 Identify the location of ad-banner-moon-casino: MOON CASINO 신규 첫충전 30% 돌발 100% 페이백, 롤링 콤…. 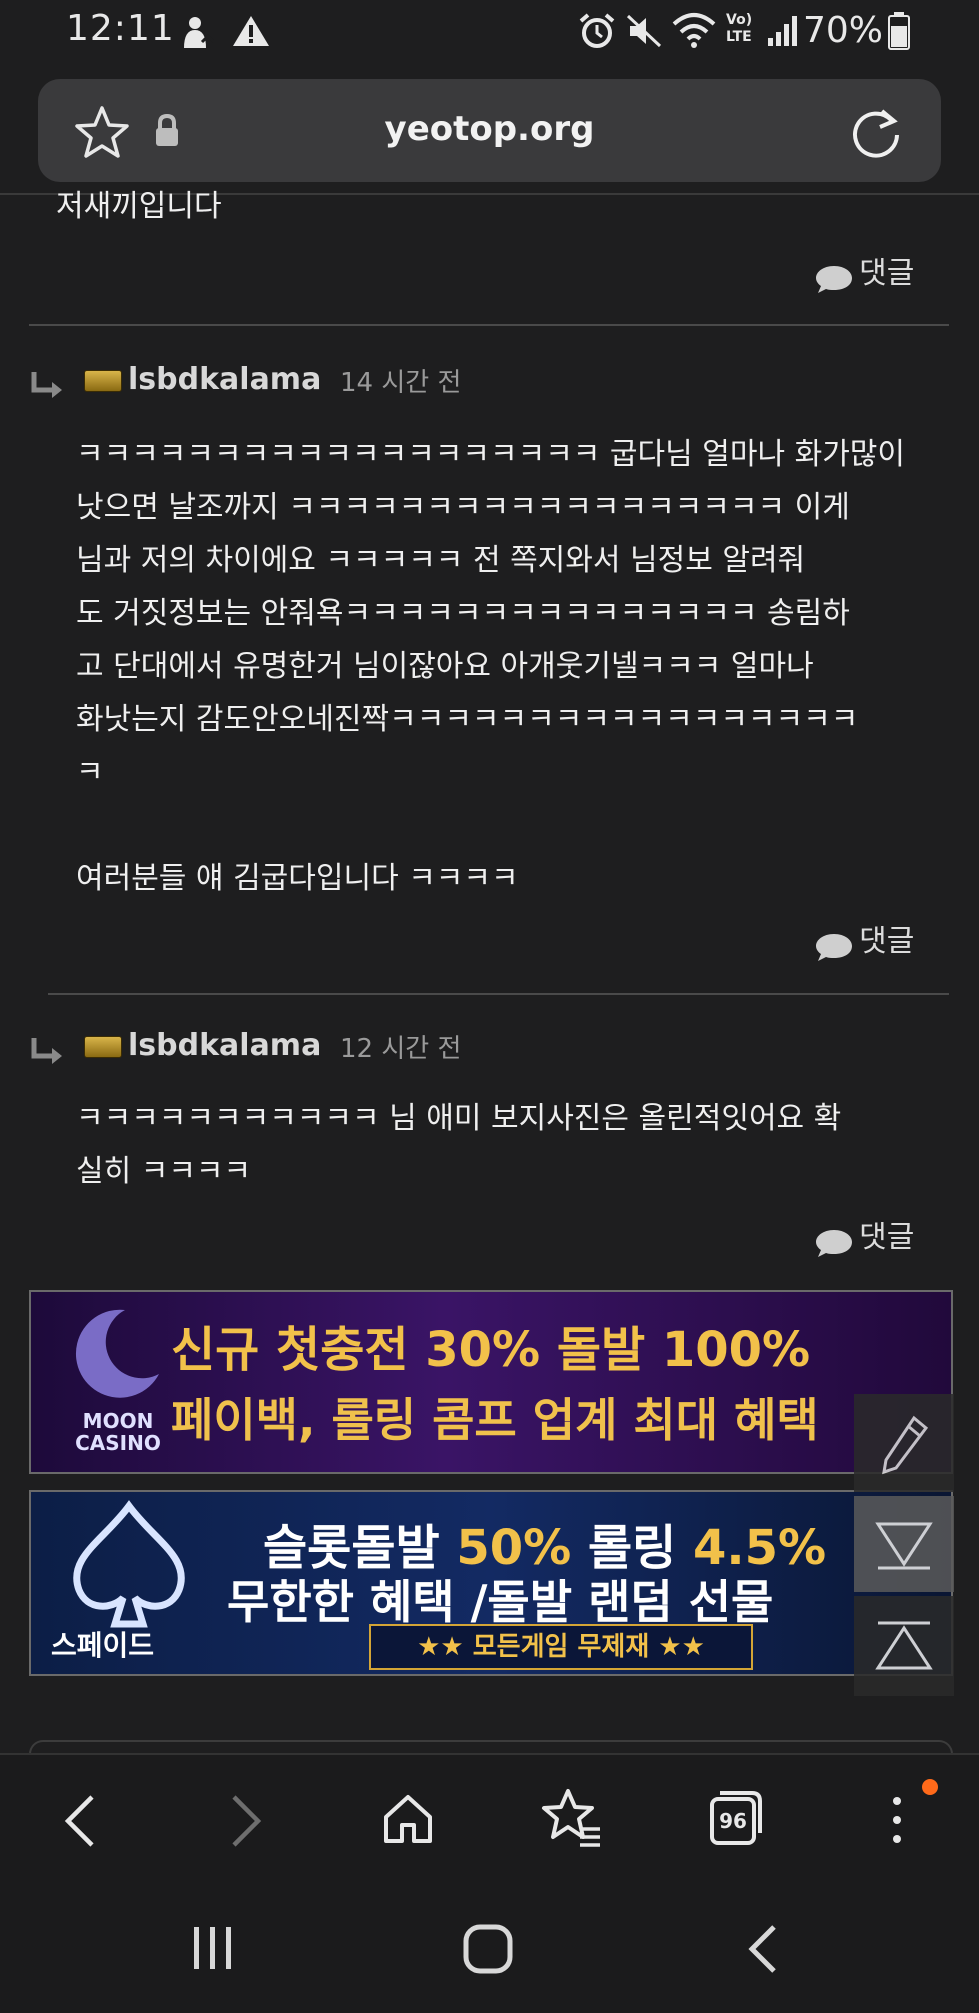
(491, 1382).